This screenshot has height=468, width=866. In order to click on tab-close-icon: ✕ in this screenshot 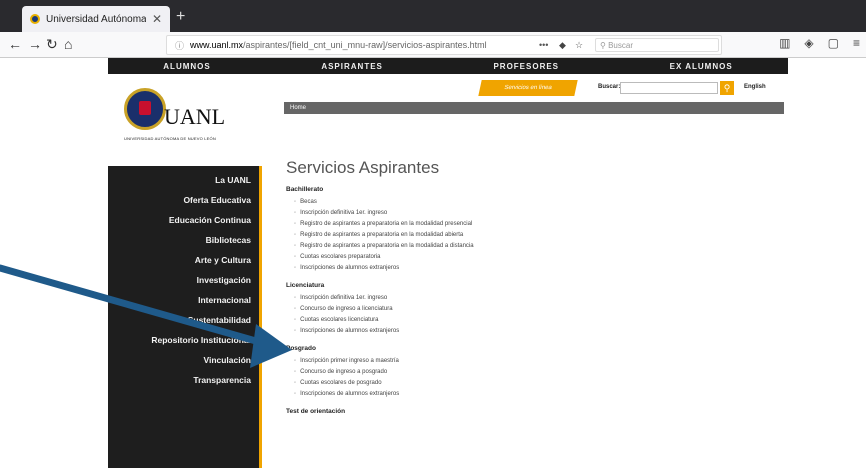, I will do `click(157, 19)`.